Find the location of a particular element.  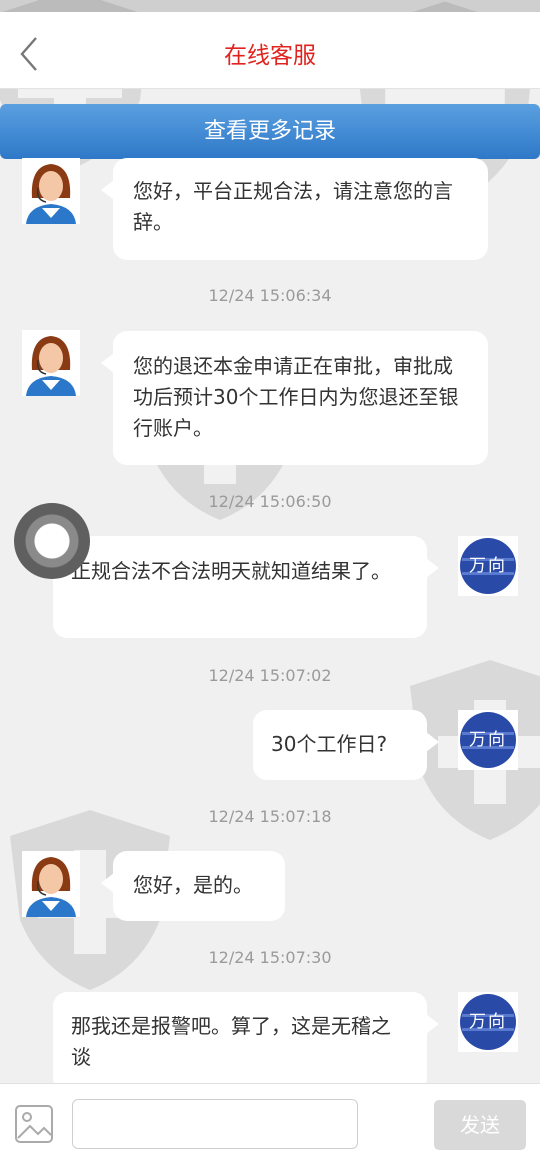

chat-bubble-user: 30个工作日? is located at coordinates (346, 745).